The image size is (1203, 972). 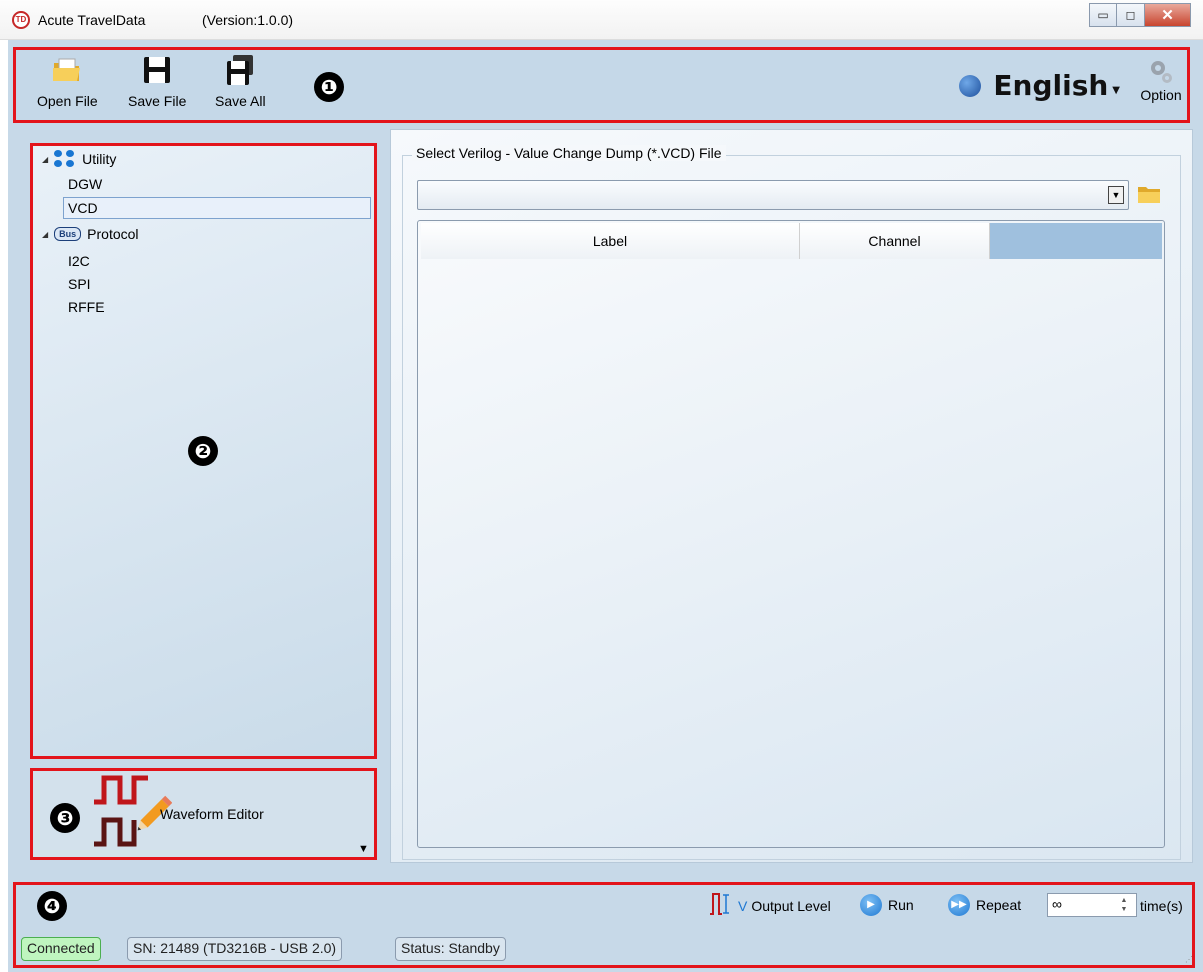 I want to click on column-header-channel: Channel, so click(x=895, y=241).